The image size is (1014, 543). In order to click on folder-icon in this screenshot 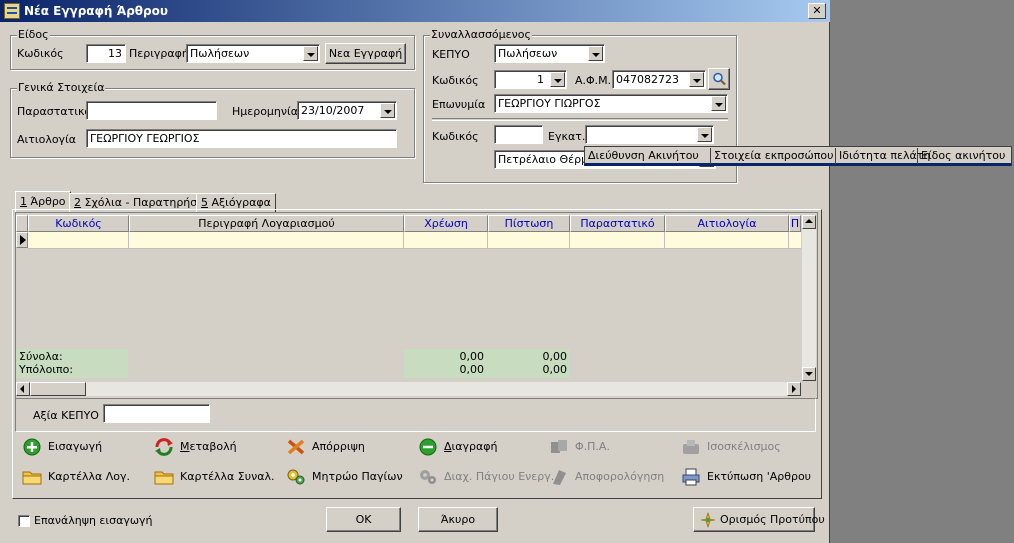, I will do `click(164, 478)`.